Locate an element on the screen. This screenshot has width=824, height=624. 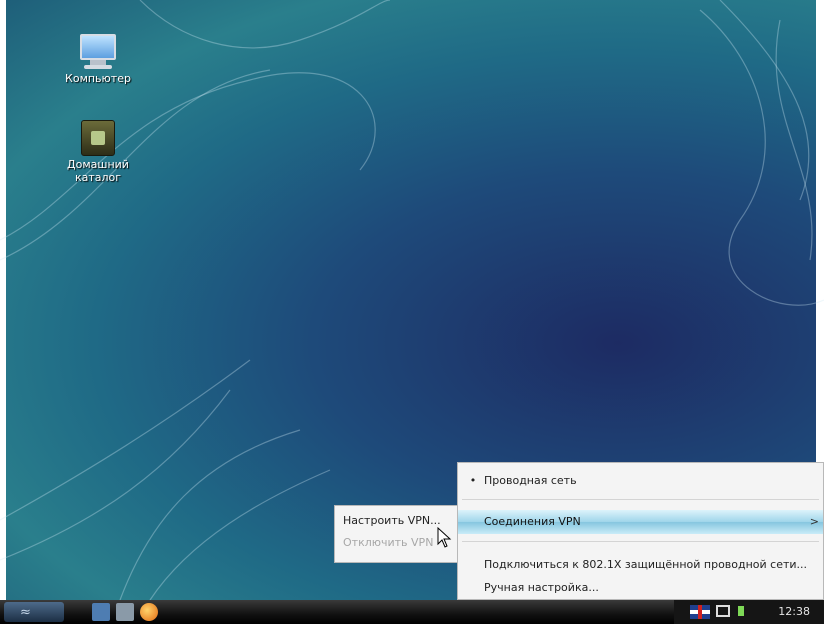
desktop-icon-computer: Компьютер is located at coordinates (98, 59).